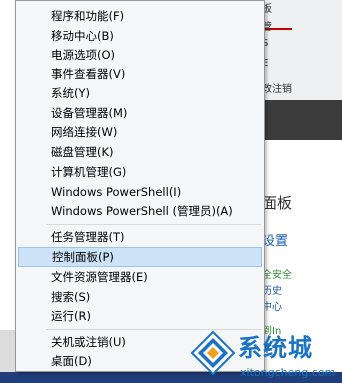  What do you see at coordinates (140, 16) in the screenshot?
I see `menu-item-programs-features: 程序和功能(F)` at bounding box center [140, 16].